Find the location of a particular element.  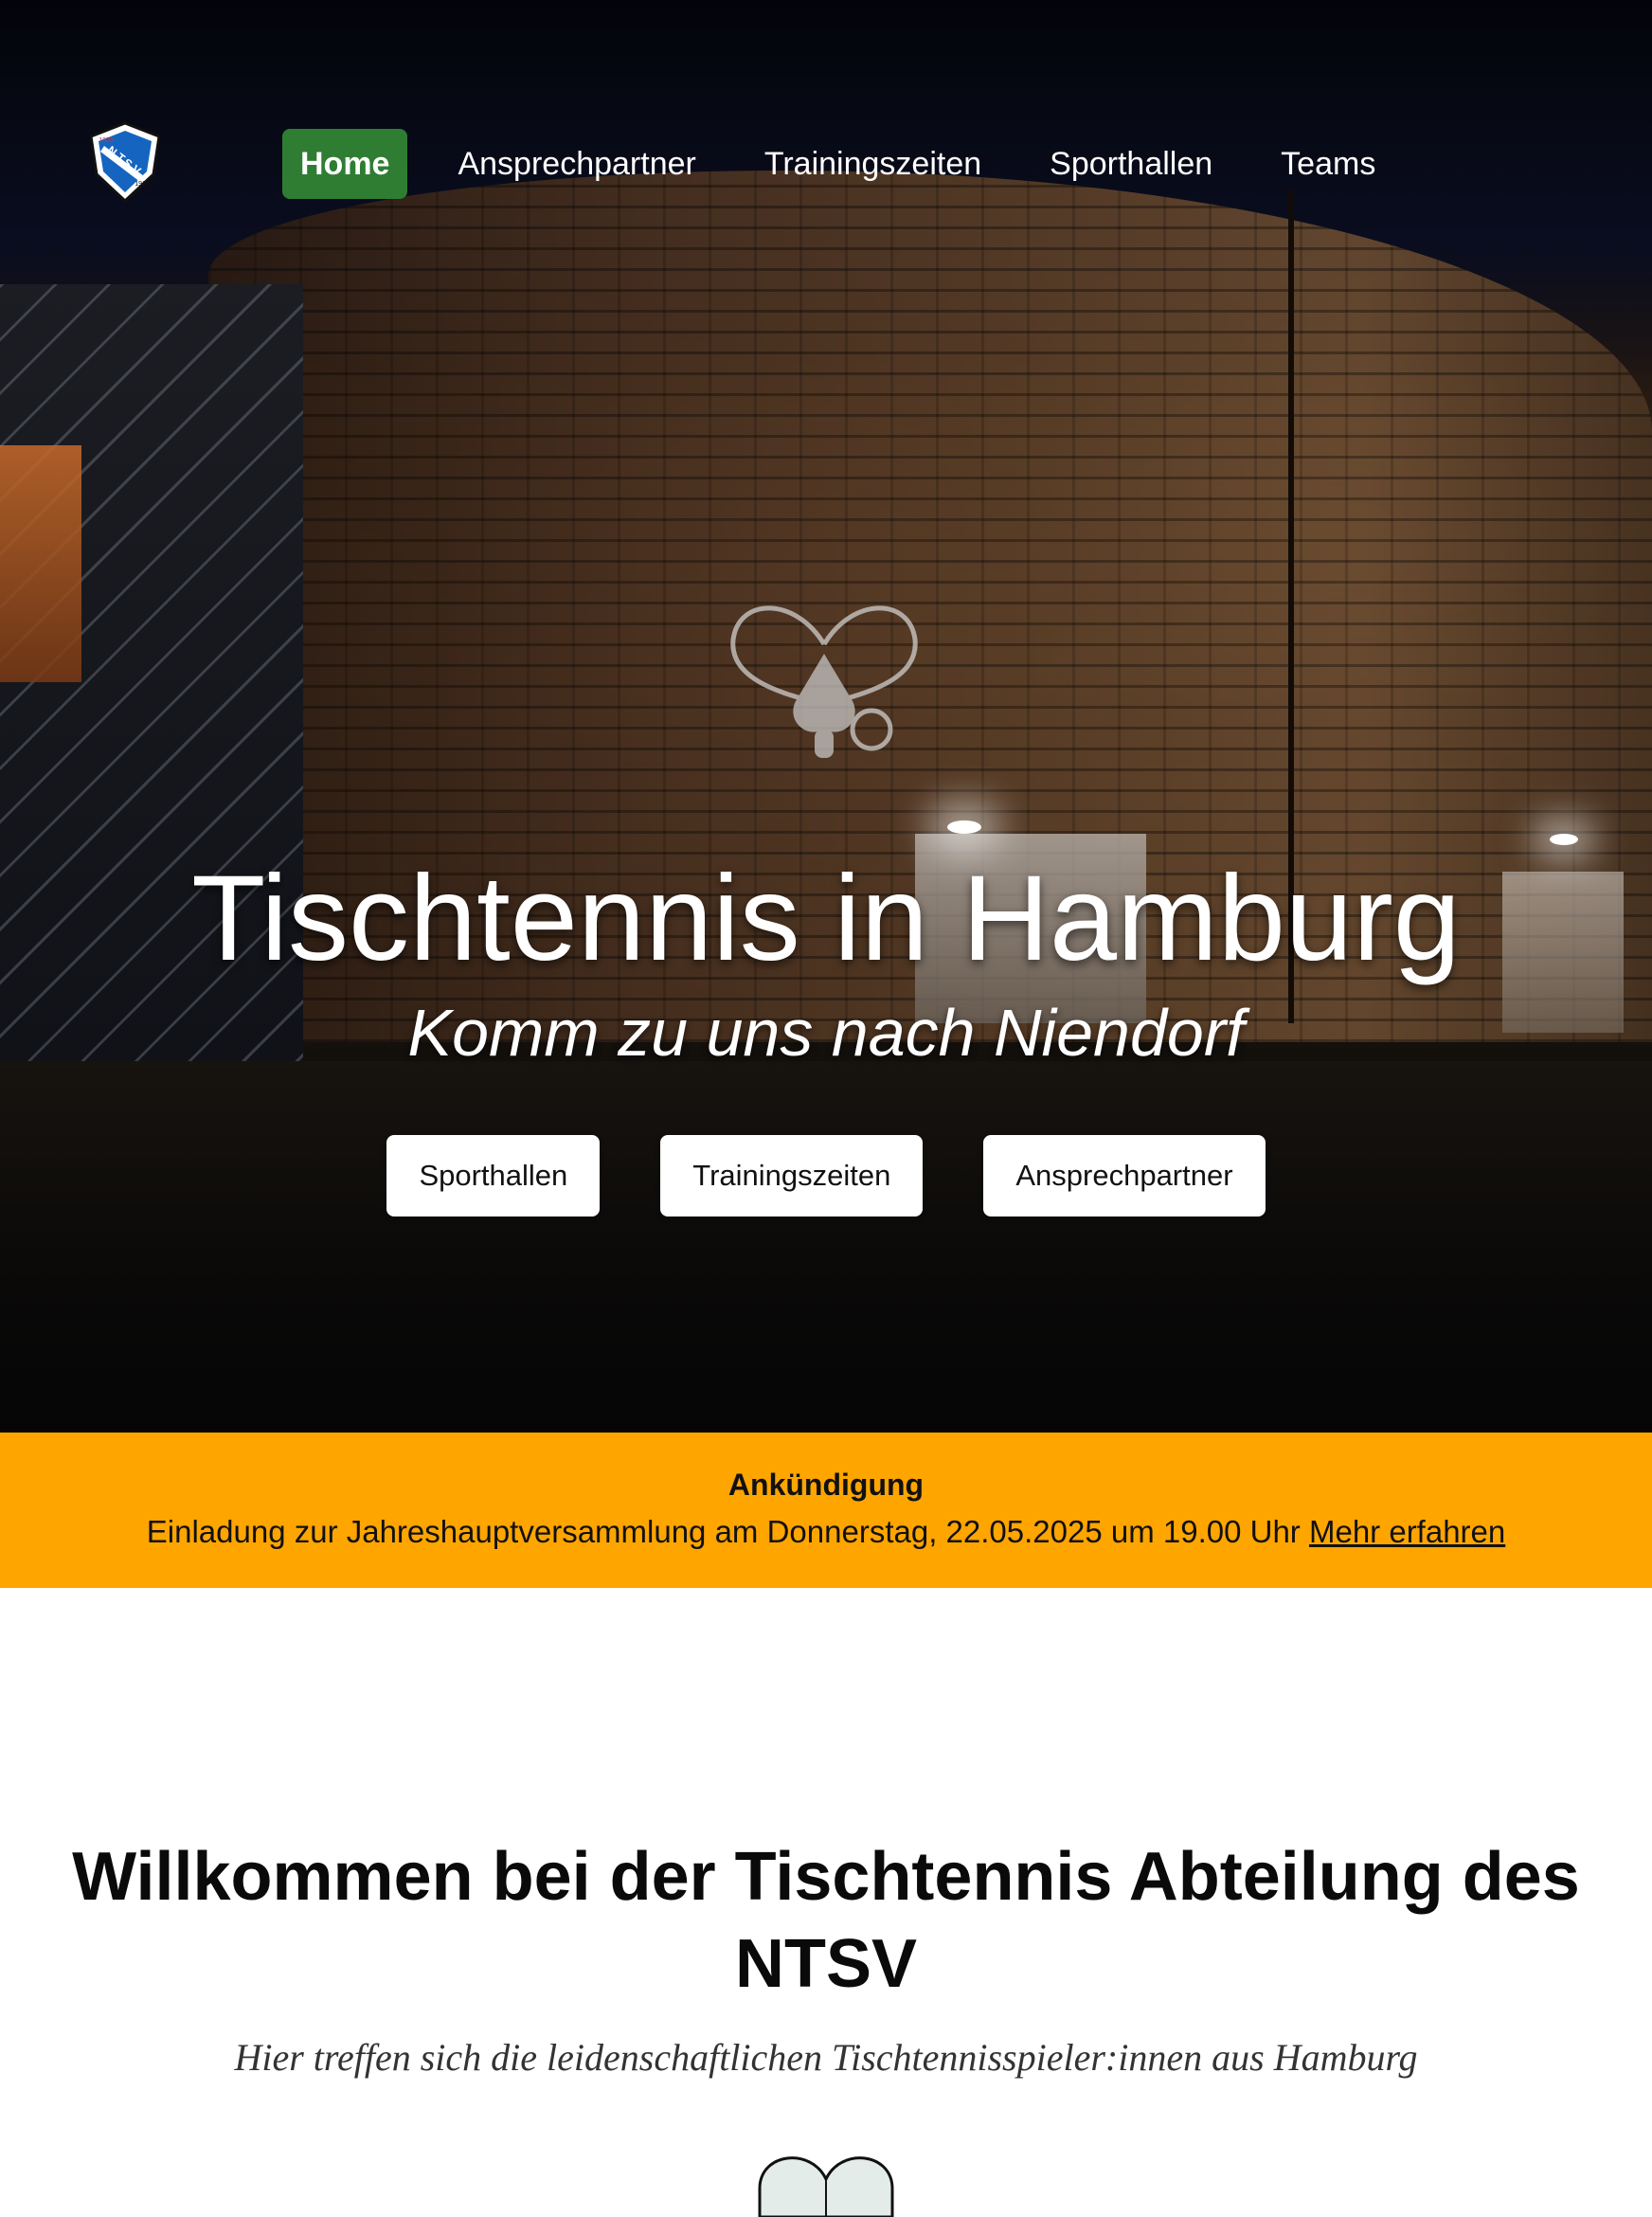

ansprechpartner-button: Ansprechpartner is located at coordinates (1124, 1176).